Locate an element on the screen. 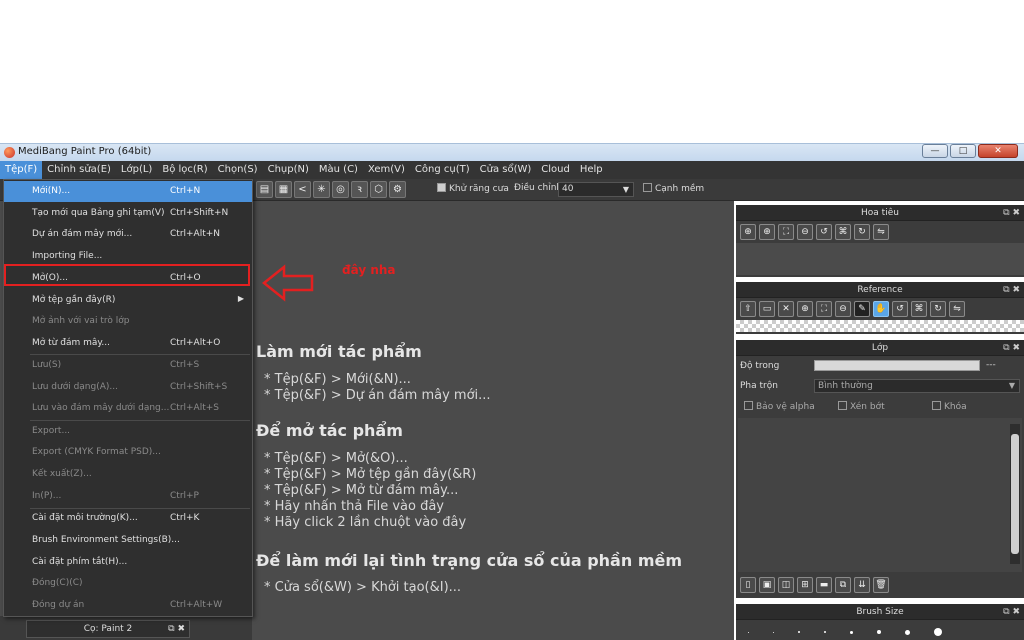  adjust-dropdown: 40 ▼ is located at coordinates (596, 189).